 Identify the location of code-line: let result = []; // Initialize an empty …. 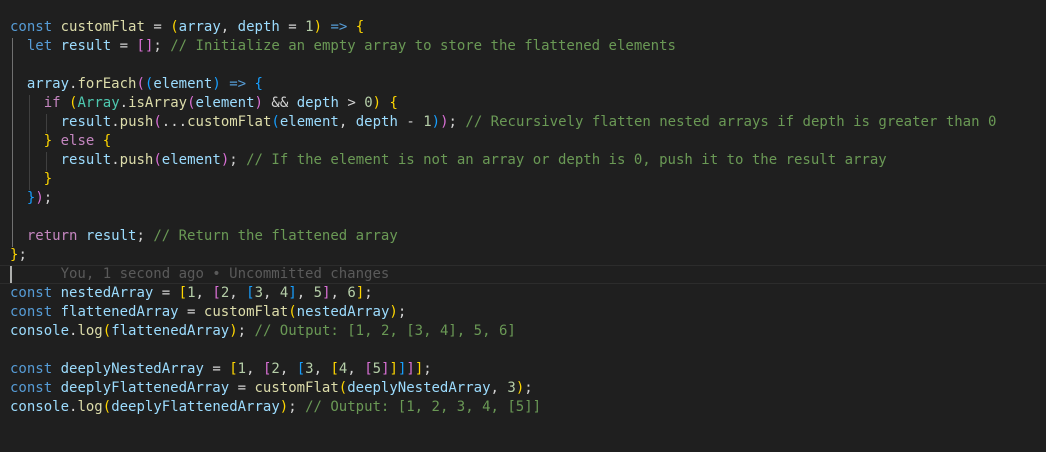
(343, 46).